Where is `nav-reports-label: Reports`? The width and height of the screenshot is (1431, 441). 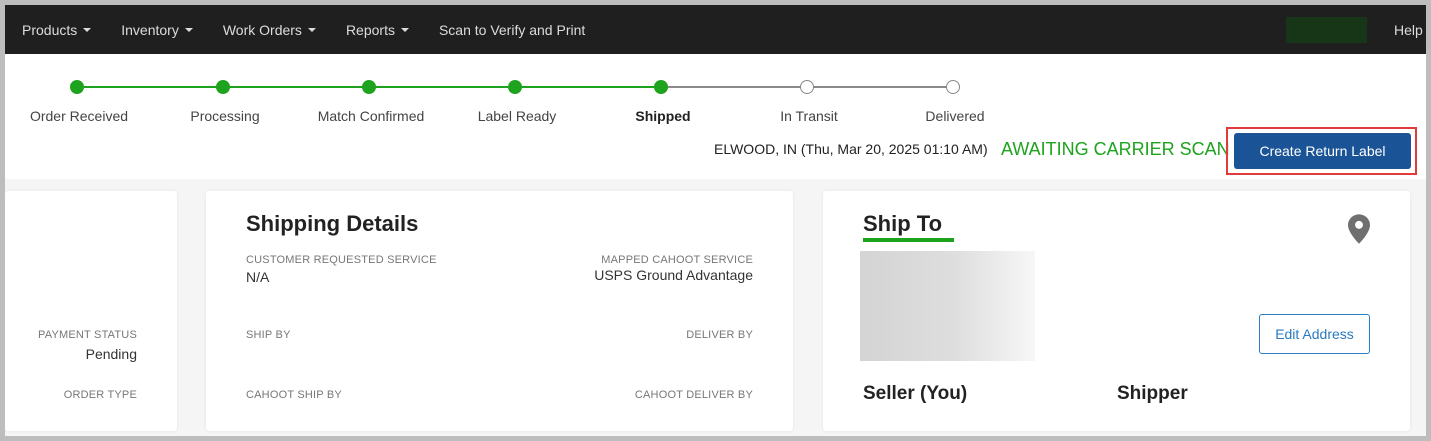 nav-reports-label: Reports is located at coordinates (370, 29).